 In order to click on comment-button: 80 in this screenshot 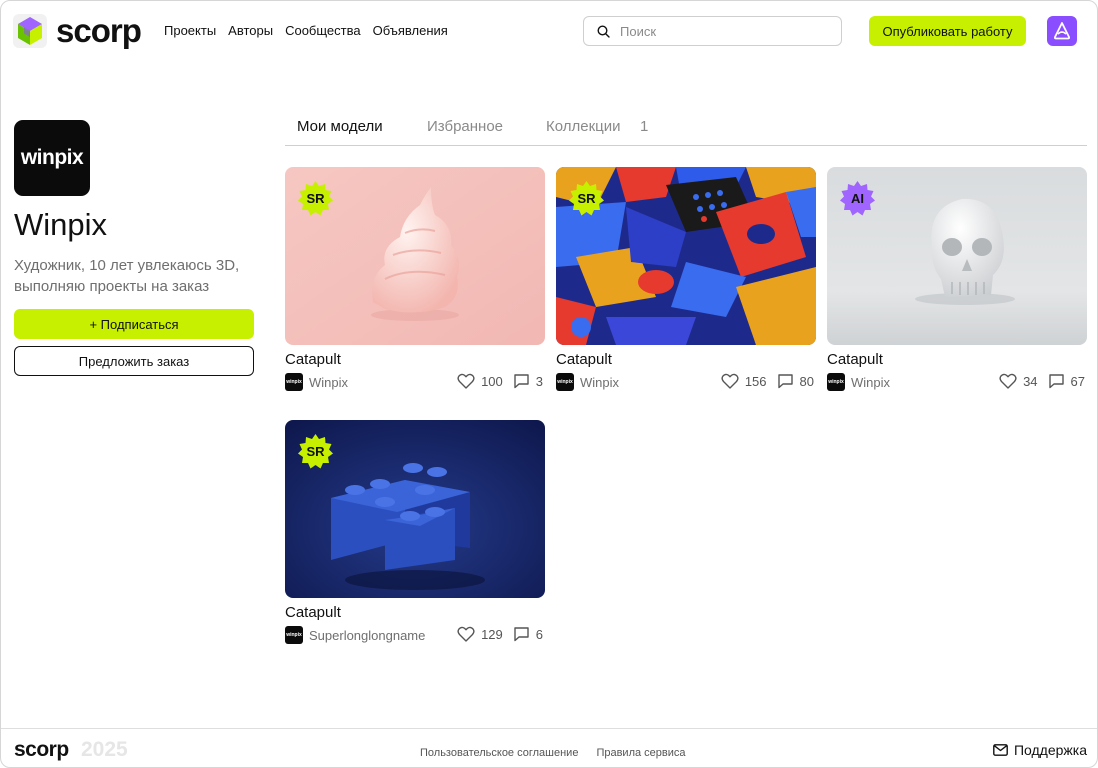, I will do `click(795, 381)`.